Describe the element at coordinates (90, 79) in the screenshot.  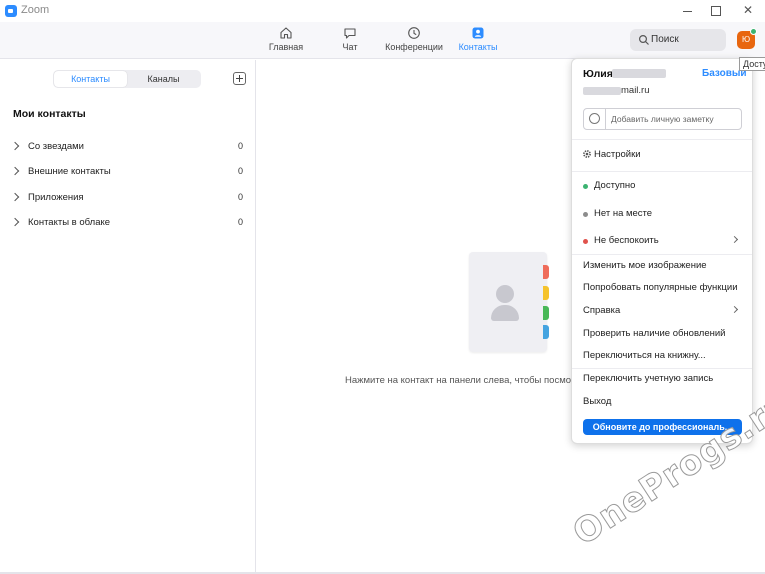
I see `tab-contacts: Контакты` at that location.